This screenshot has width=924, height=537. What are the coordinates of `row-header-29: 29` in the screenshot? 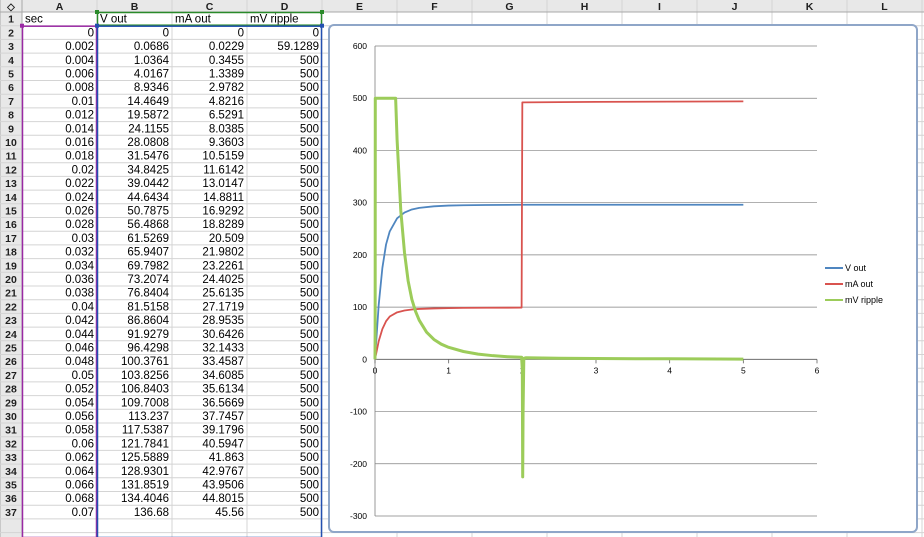 It's located at (11, 403).